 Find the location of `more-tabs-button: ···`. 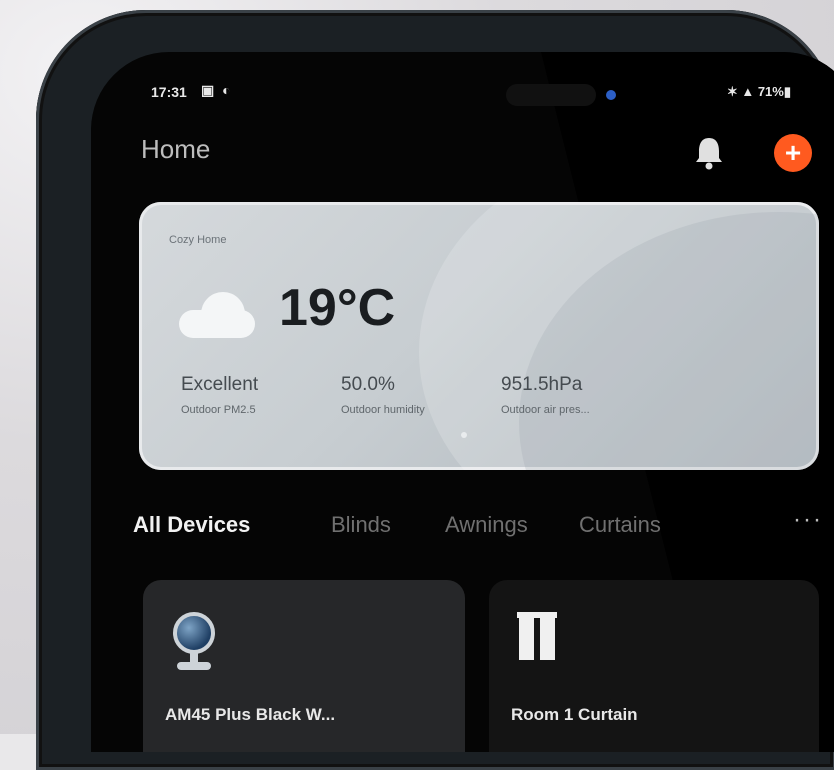

more-tabs-button: ··· is located at coordinates (808, 520).